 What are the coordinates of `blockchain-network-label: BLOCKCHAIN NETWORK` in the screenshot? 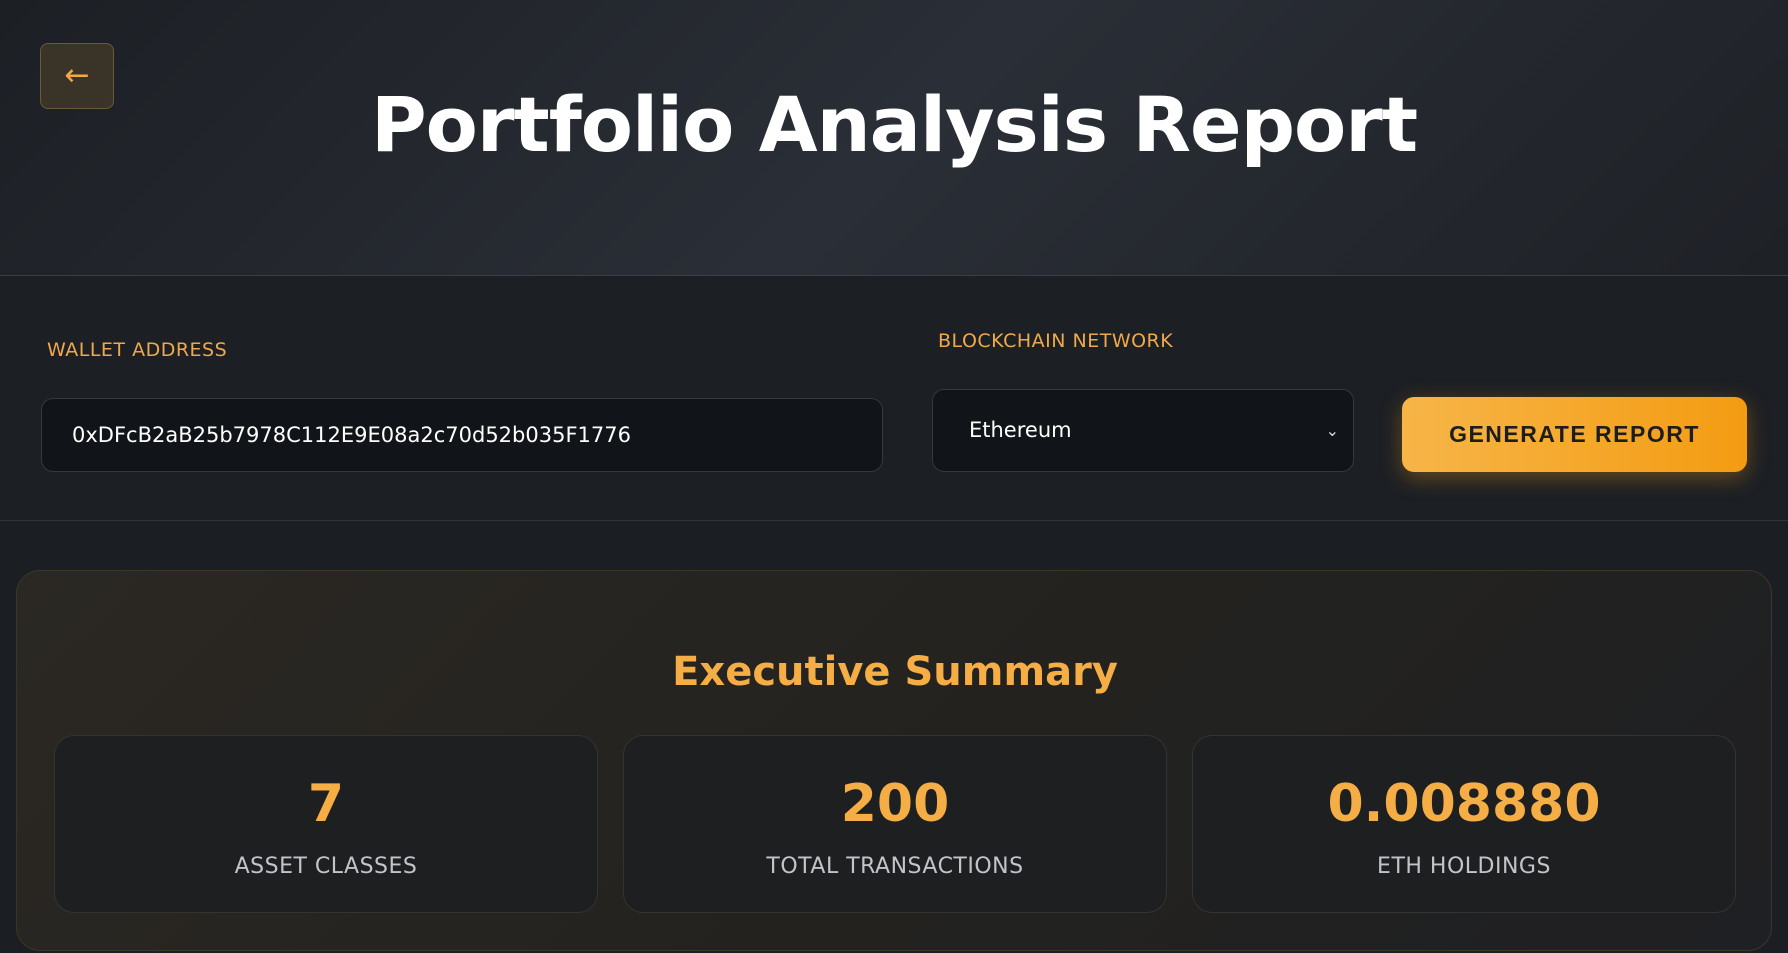 It's located at (1056, 341).